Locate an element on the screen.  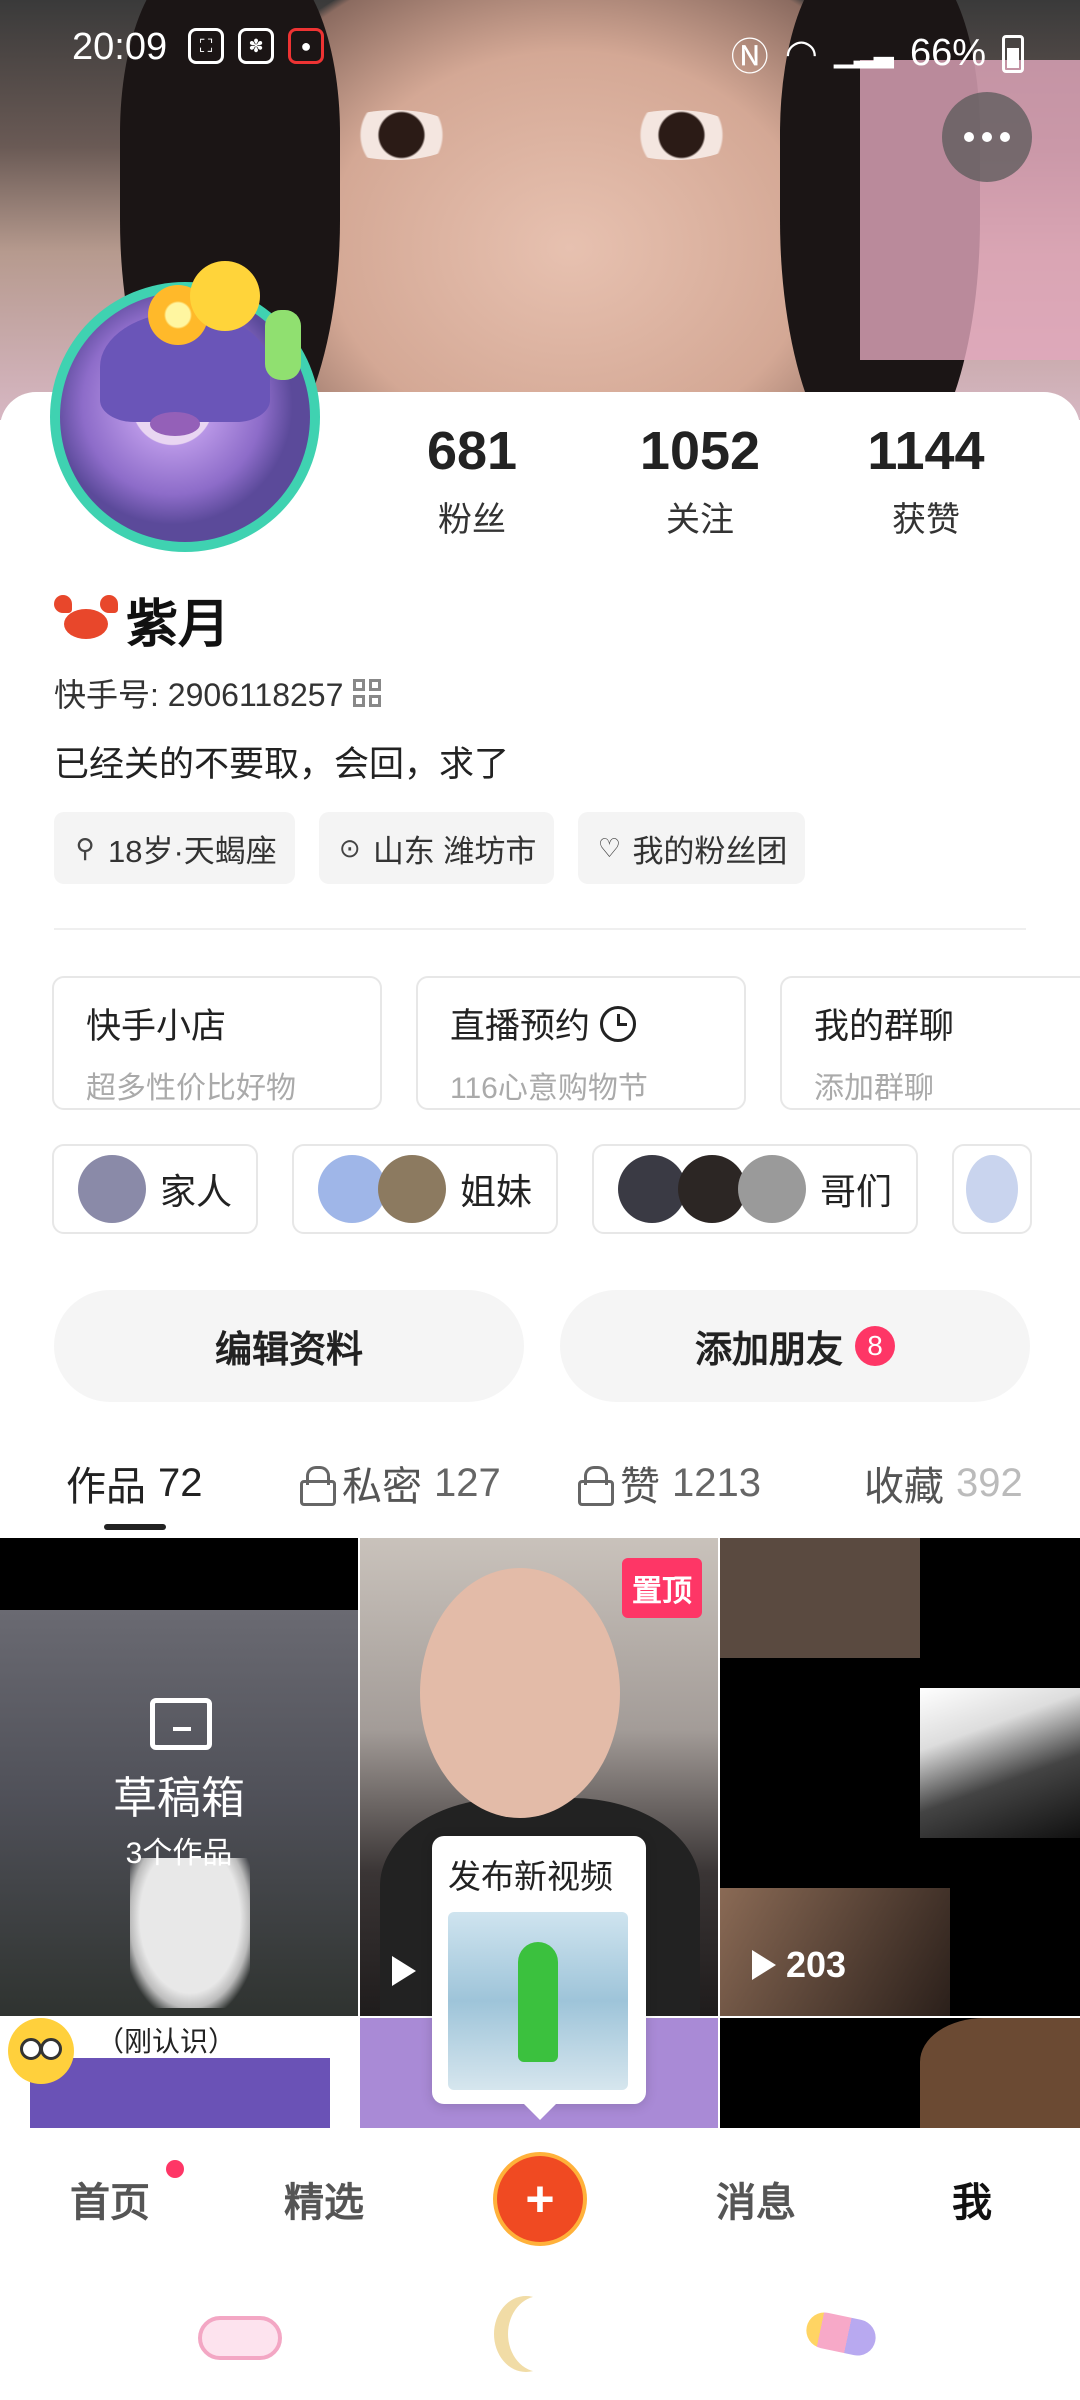
group-label: 哥们 is located at coordinates (856, 1191).